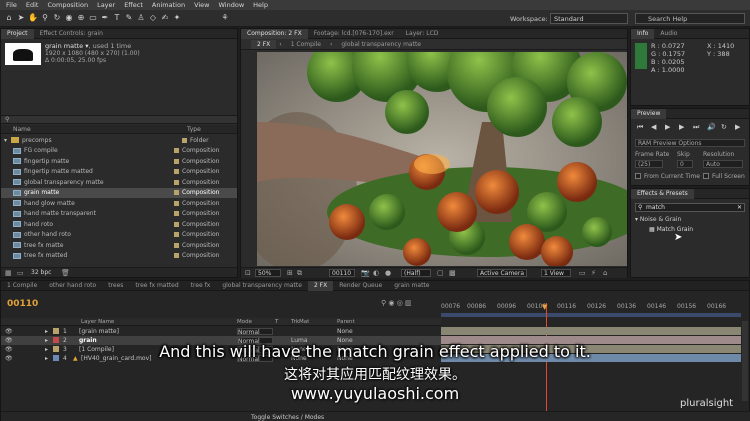 The height and width of the screenshot is (421, 750). What do you see at coordinates (105, 18) in the screenshot?
I see `pen-tool-icon: ✒` at bounding box center [105, 18].